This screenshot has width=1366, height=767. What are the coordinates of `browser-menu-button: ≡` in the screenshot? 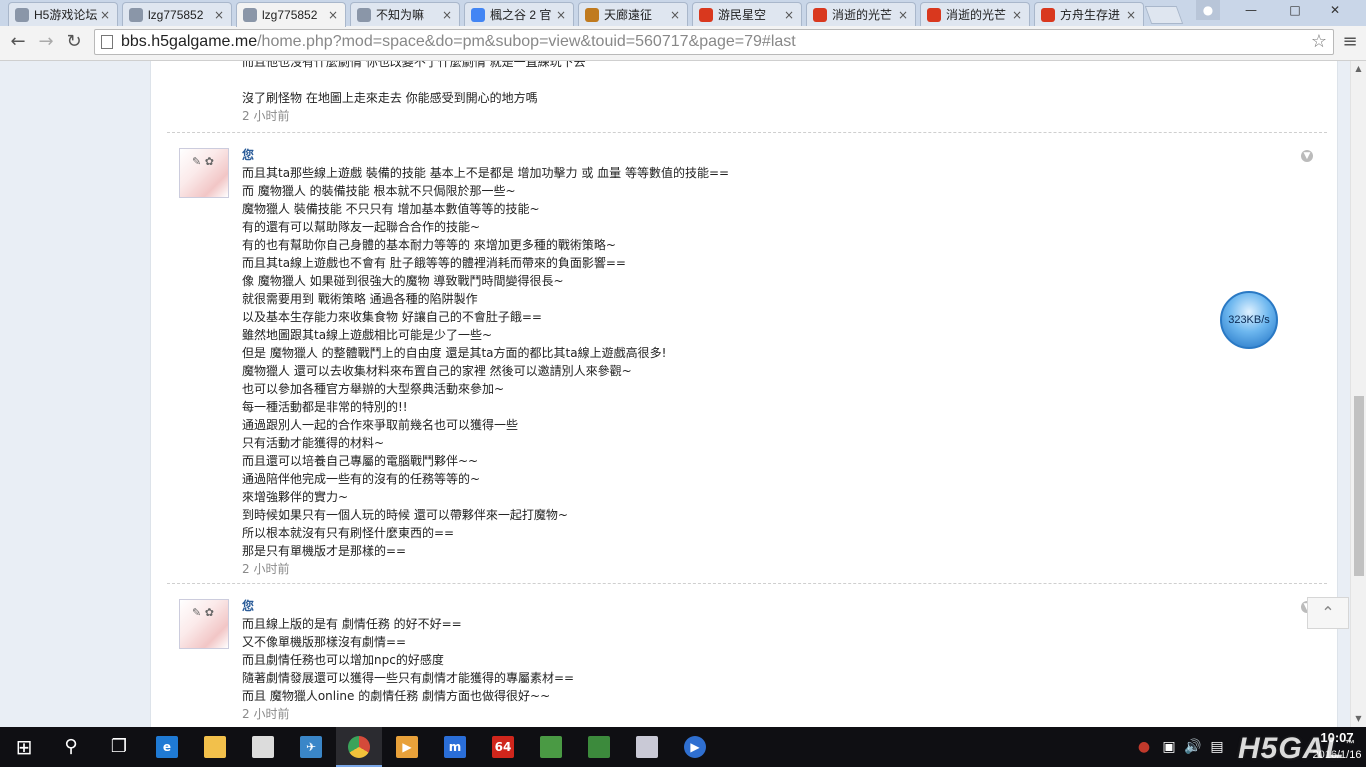 It's located at (1350, 42).